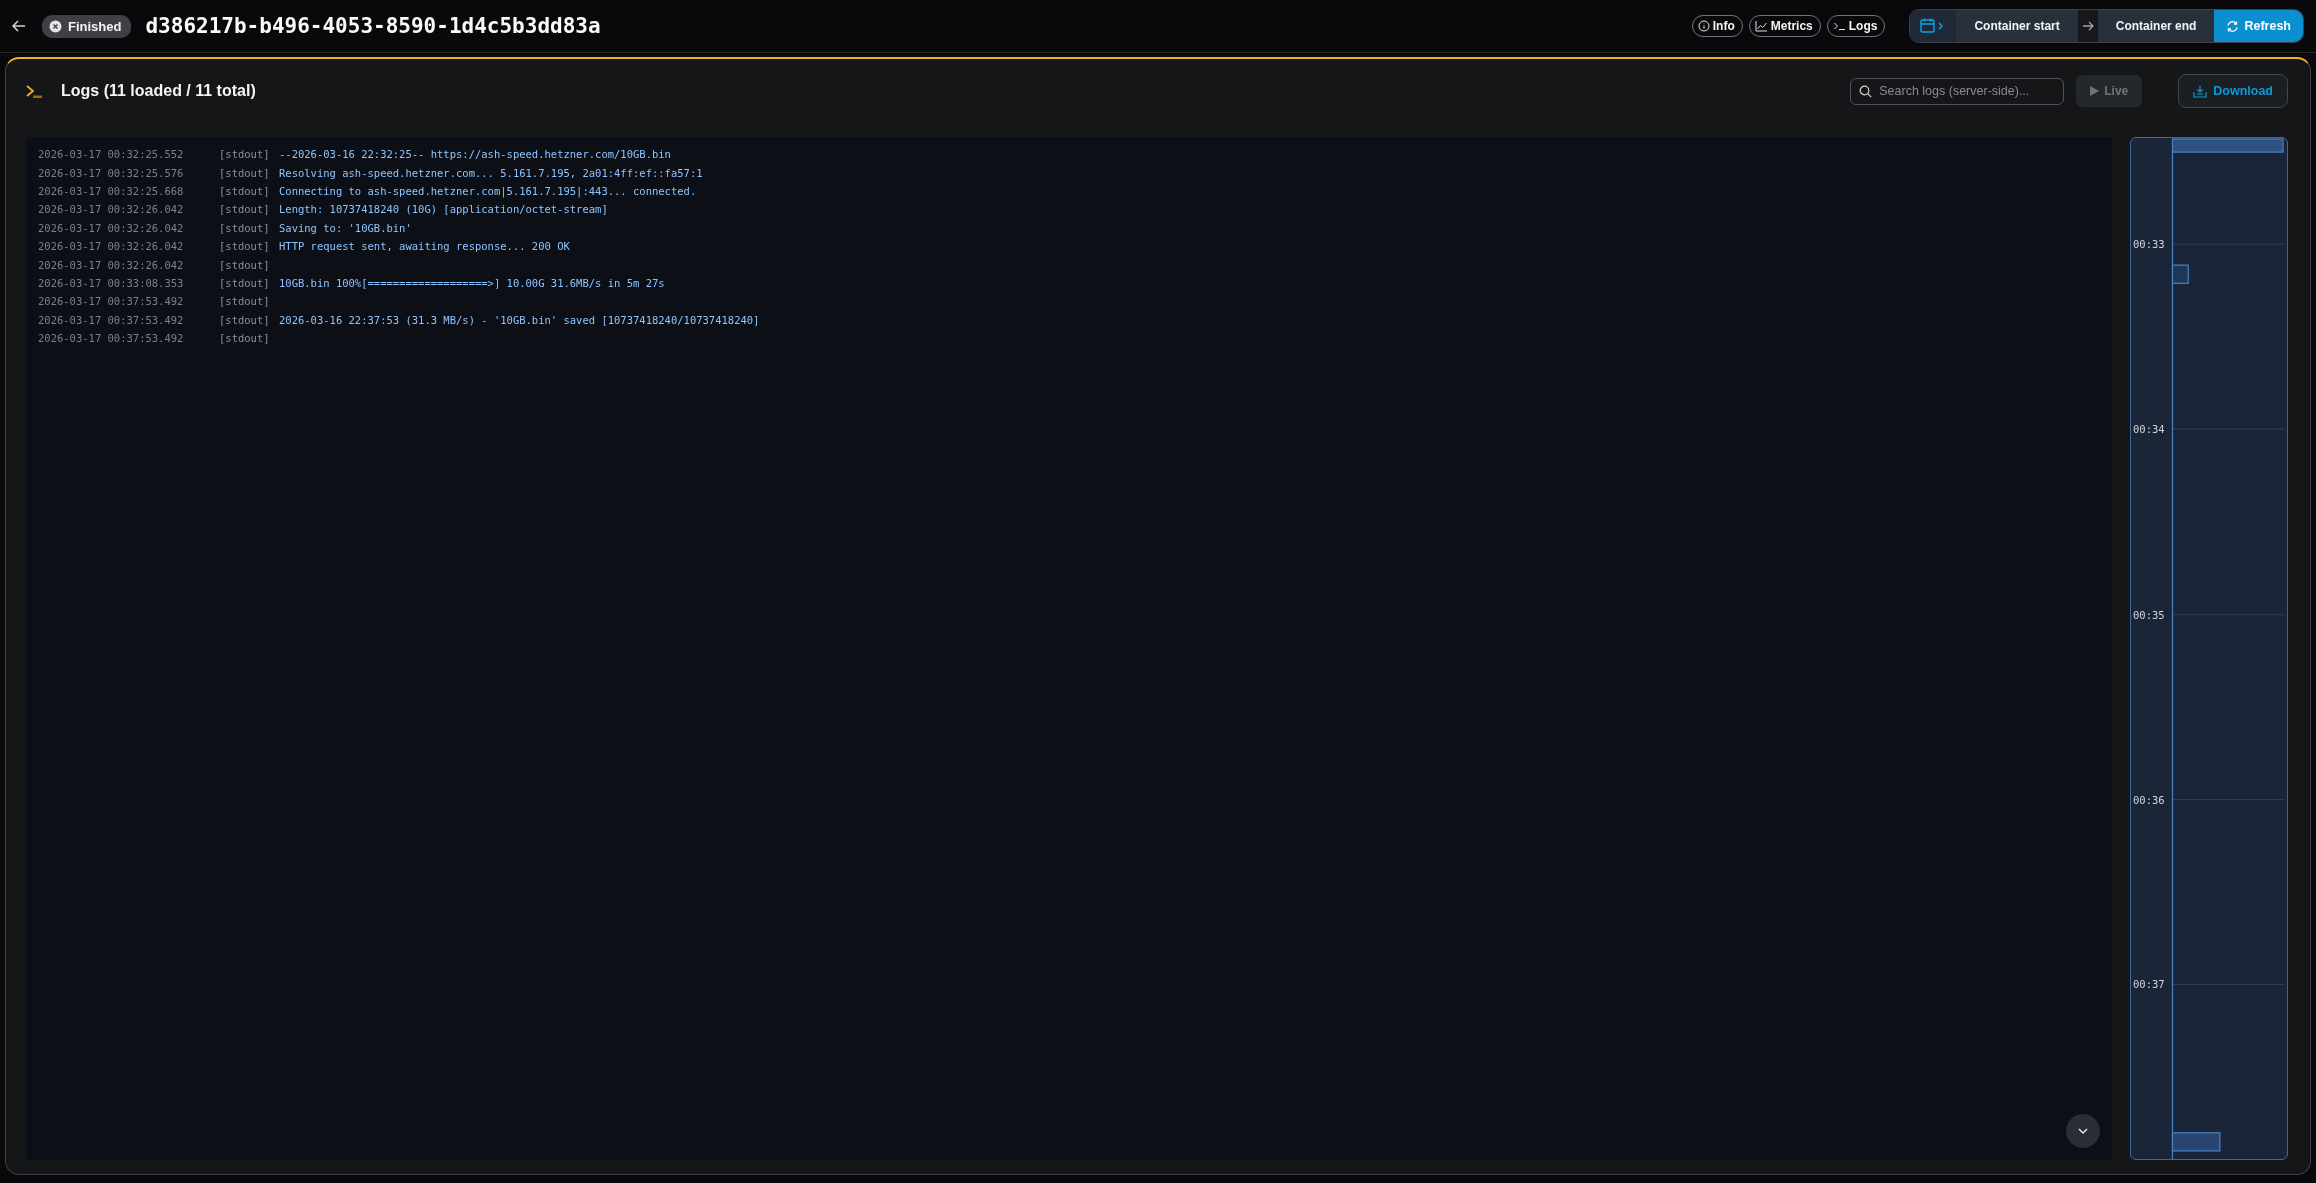 The height and width of the screenshot is (1183, 2316). What do you see at coordinates (1761, 26) in the screenshot?
I see `line-chart-icon` at bounding box center [1761, 26].